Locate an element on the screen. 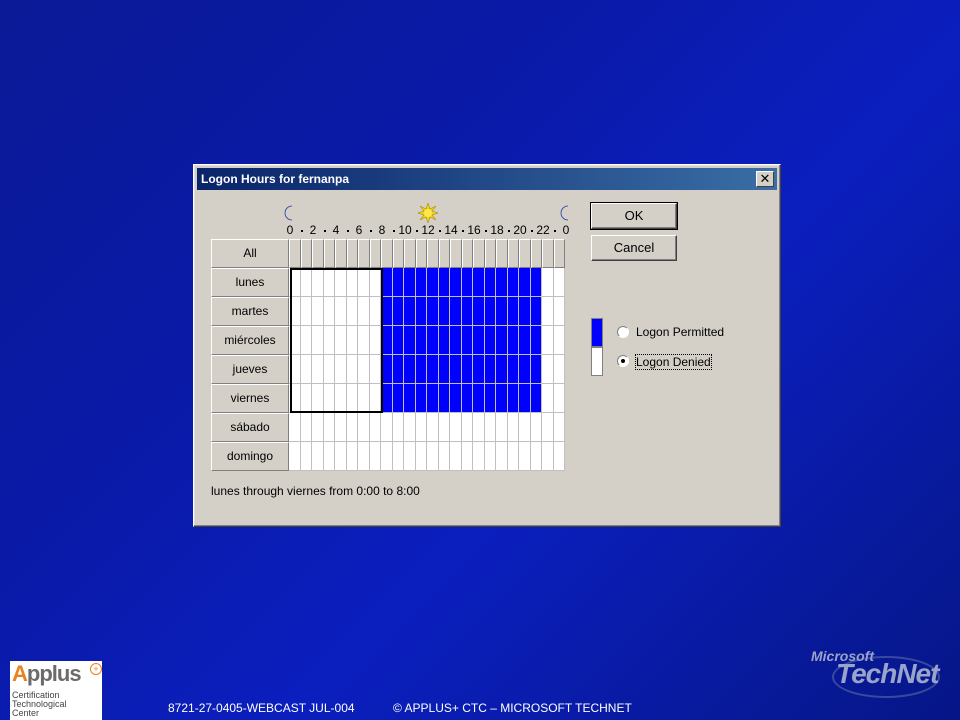  logon-denied-radio is located at coordinates (623, 361).